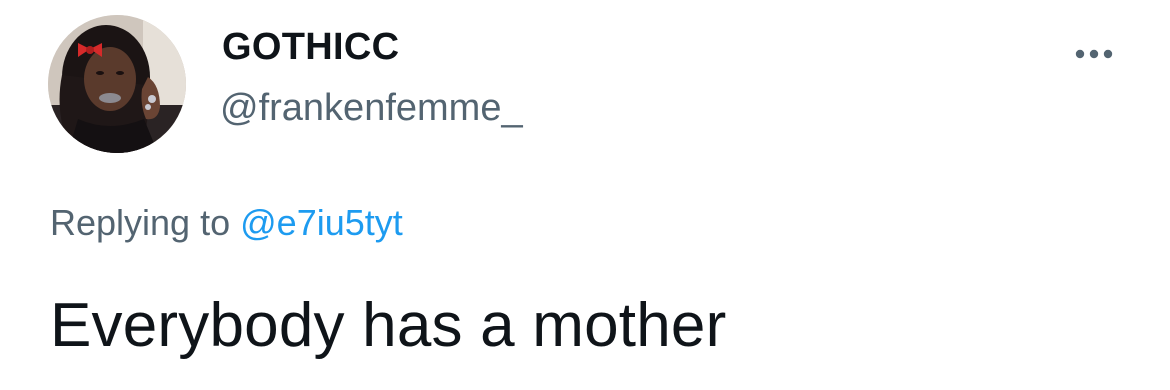 This screenshot has height=390, width=1170. I want to click on reply-mention-link: @e7iu5tyt, so click(321, 222).